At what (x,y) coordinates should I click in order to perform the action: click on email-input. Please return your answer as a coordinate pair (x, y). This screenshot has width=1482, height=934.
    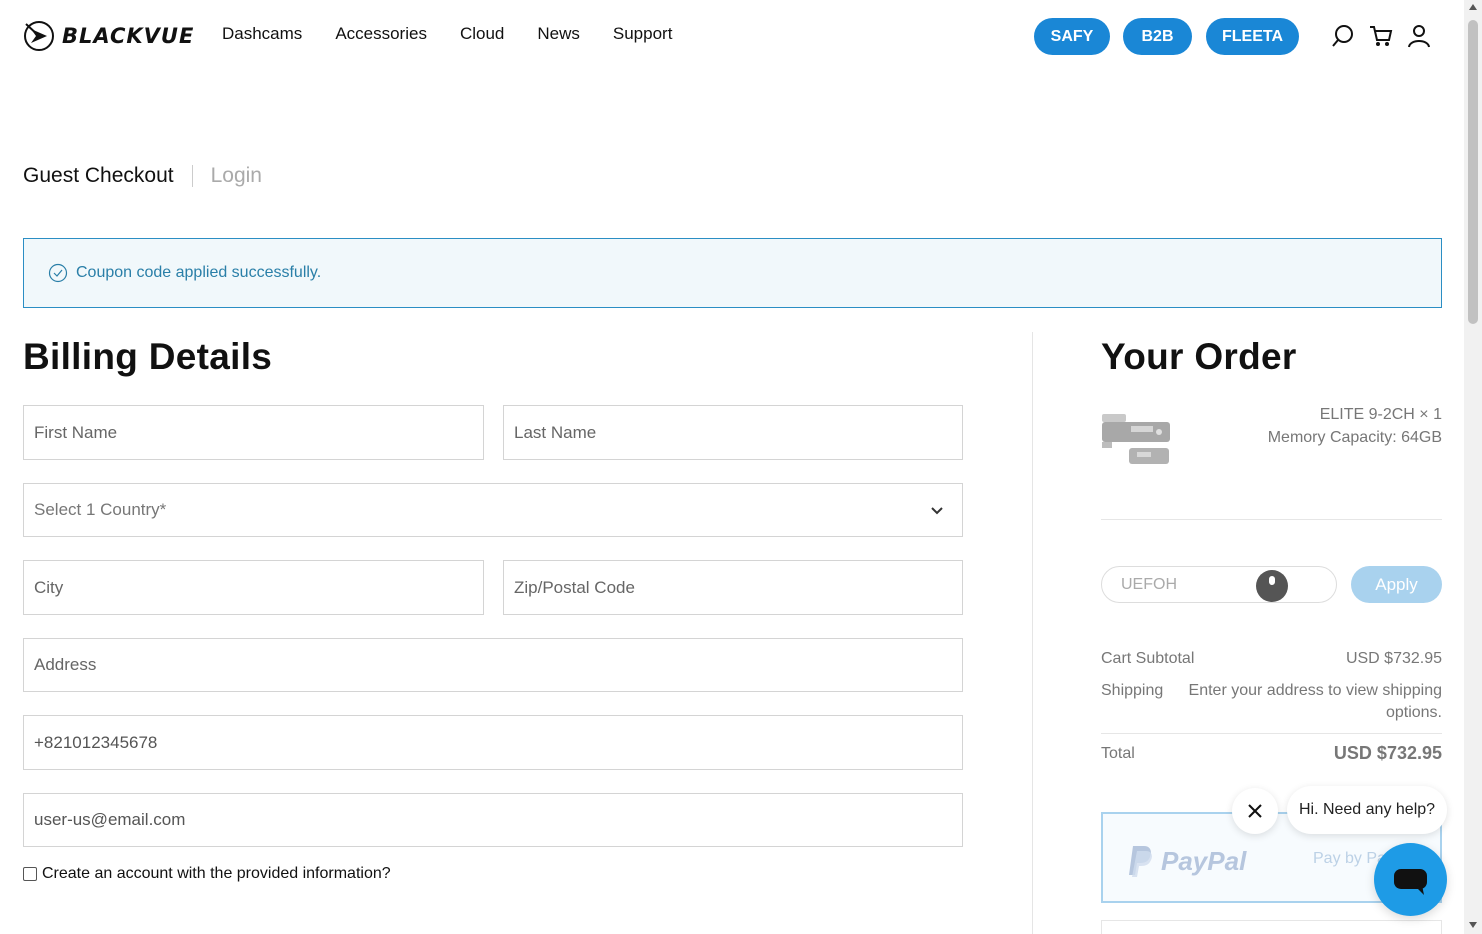
    Looking at the image, I should click on (493, 820).